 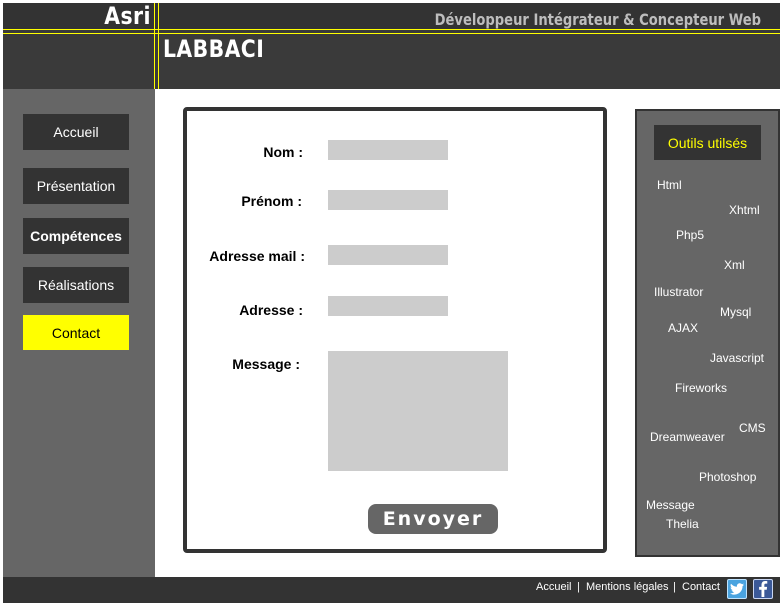 I want to click on facebook-f-icon, so click(x=763, y=589).